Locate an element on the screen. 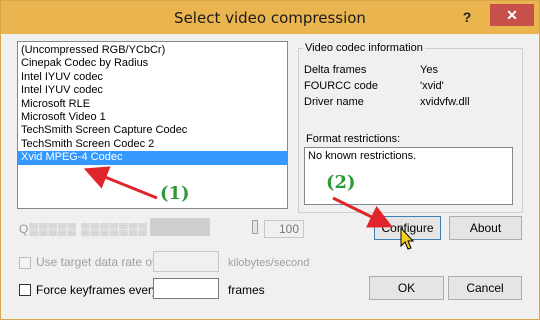 The width and height of the screenshot is (540, 320). list-item: (Uncompressed RGB/YCbCr) is located at coordinates (152, 50).